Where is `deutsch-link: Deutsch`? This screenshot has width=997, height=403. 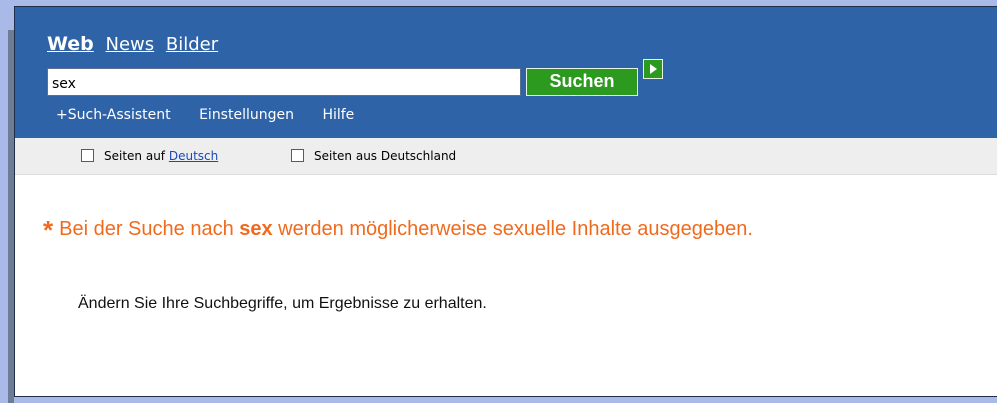
deutsch-link: Deutsch is located at coordinates (193, 156).